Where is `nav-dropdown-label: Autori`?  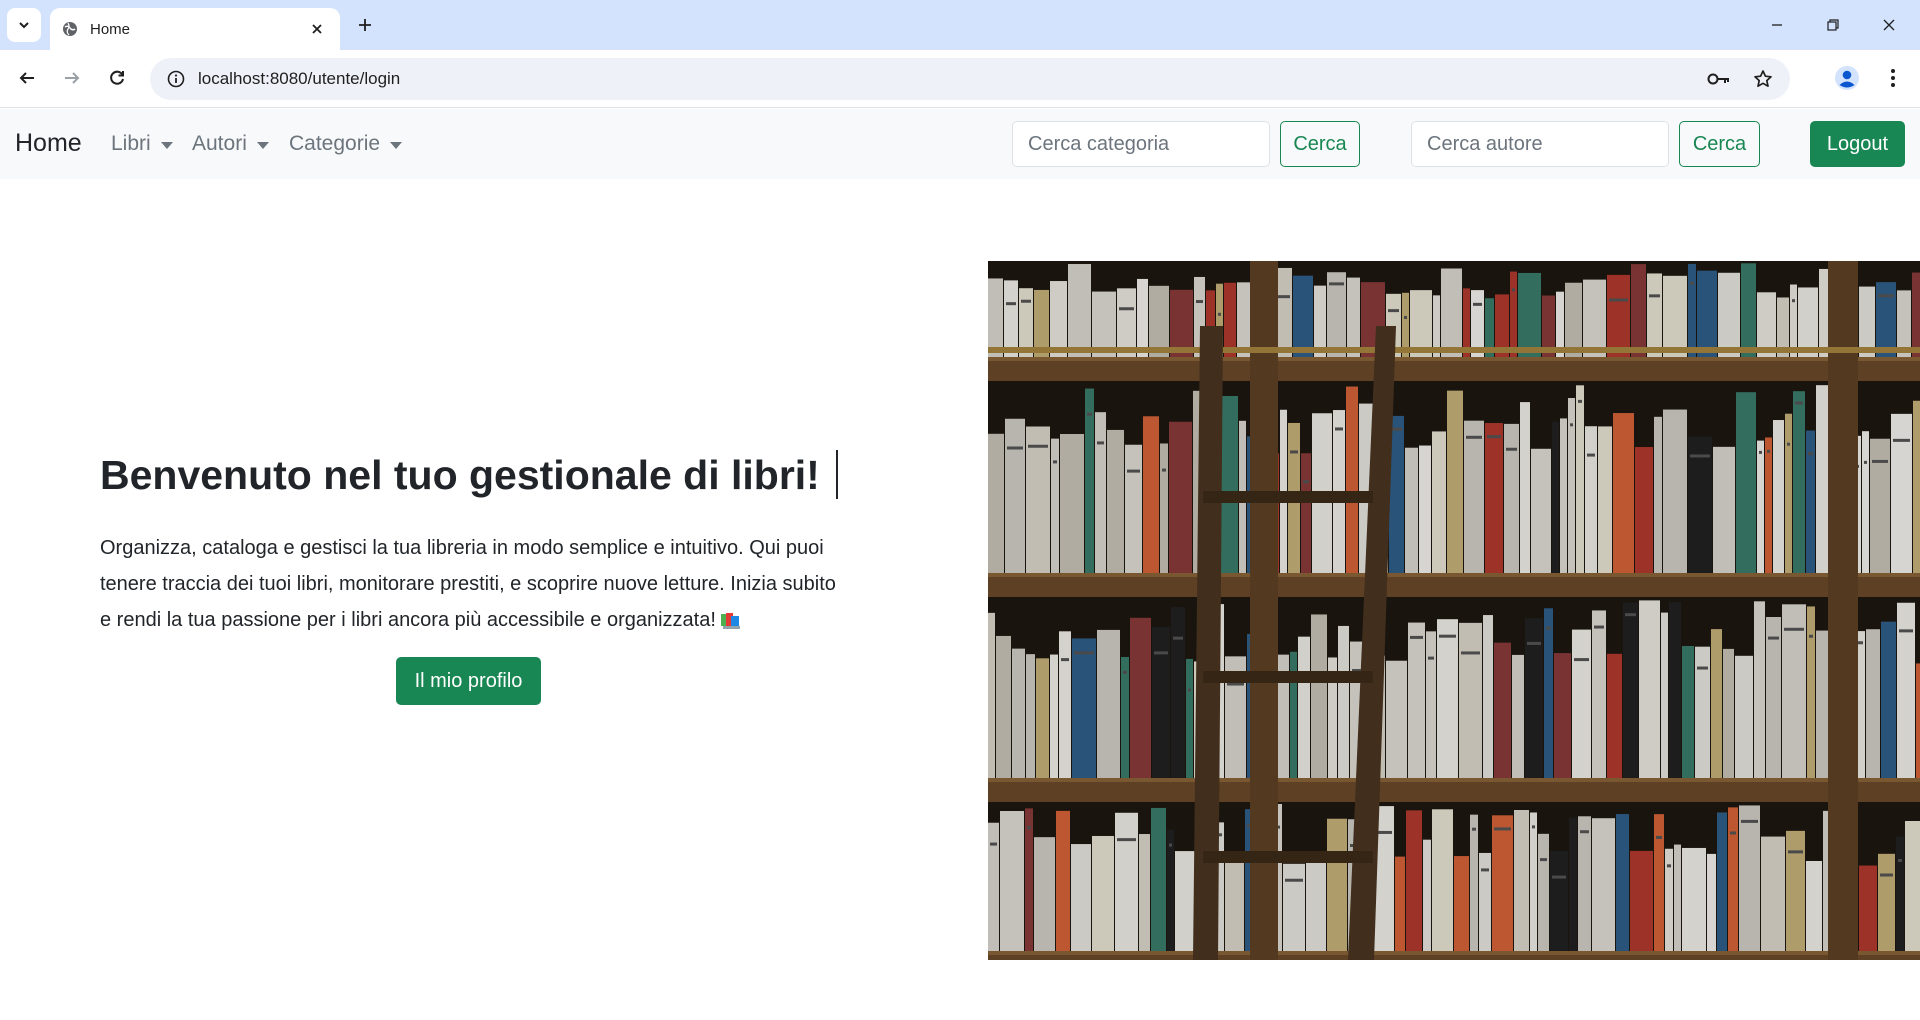 nav-dropdown-label: Autori is located at coordinates (219, 143).